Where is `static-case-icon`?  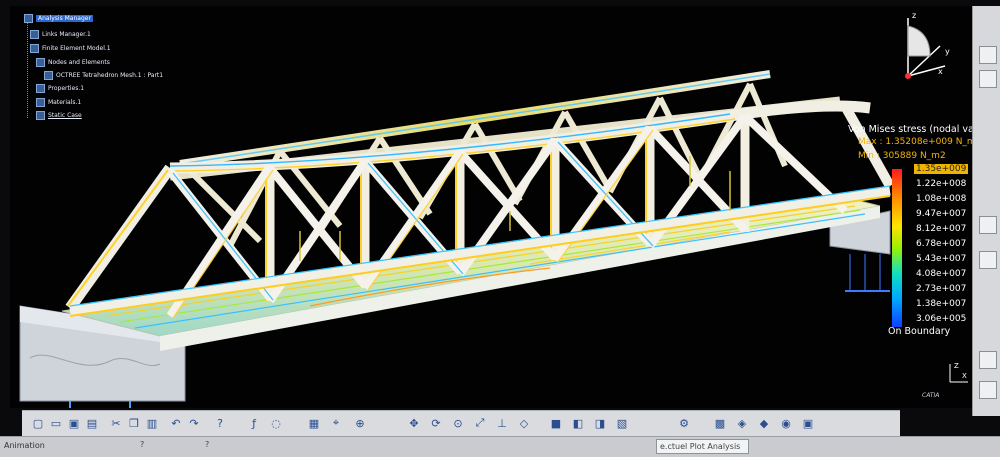
static-case-icon is located at coordinates (40, 115).